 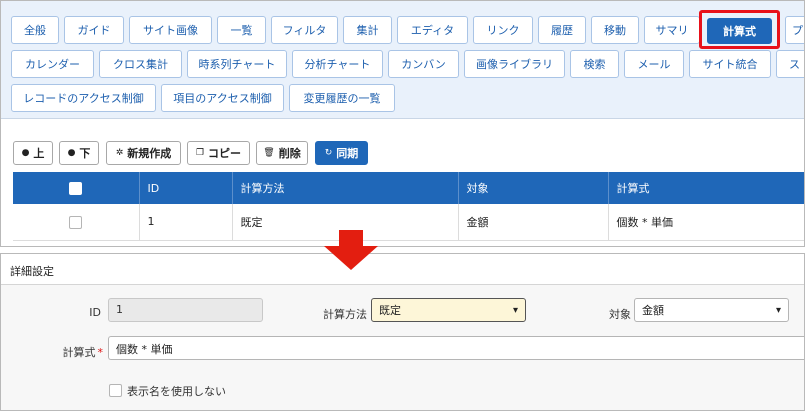 I want to click on tab-process: プロ, so click(x=794, y=30).